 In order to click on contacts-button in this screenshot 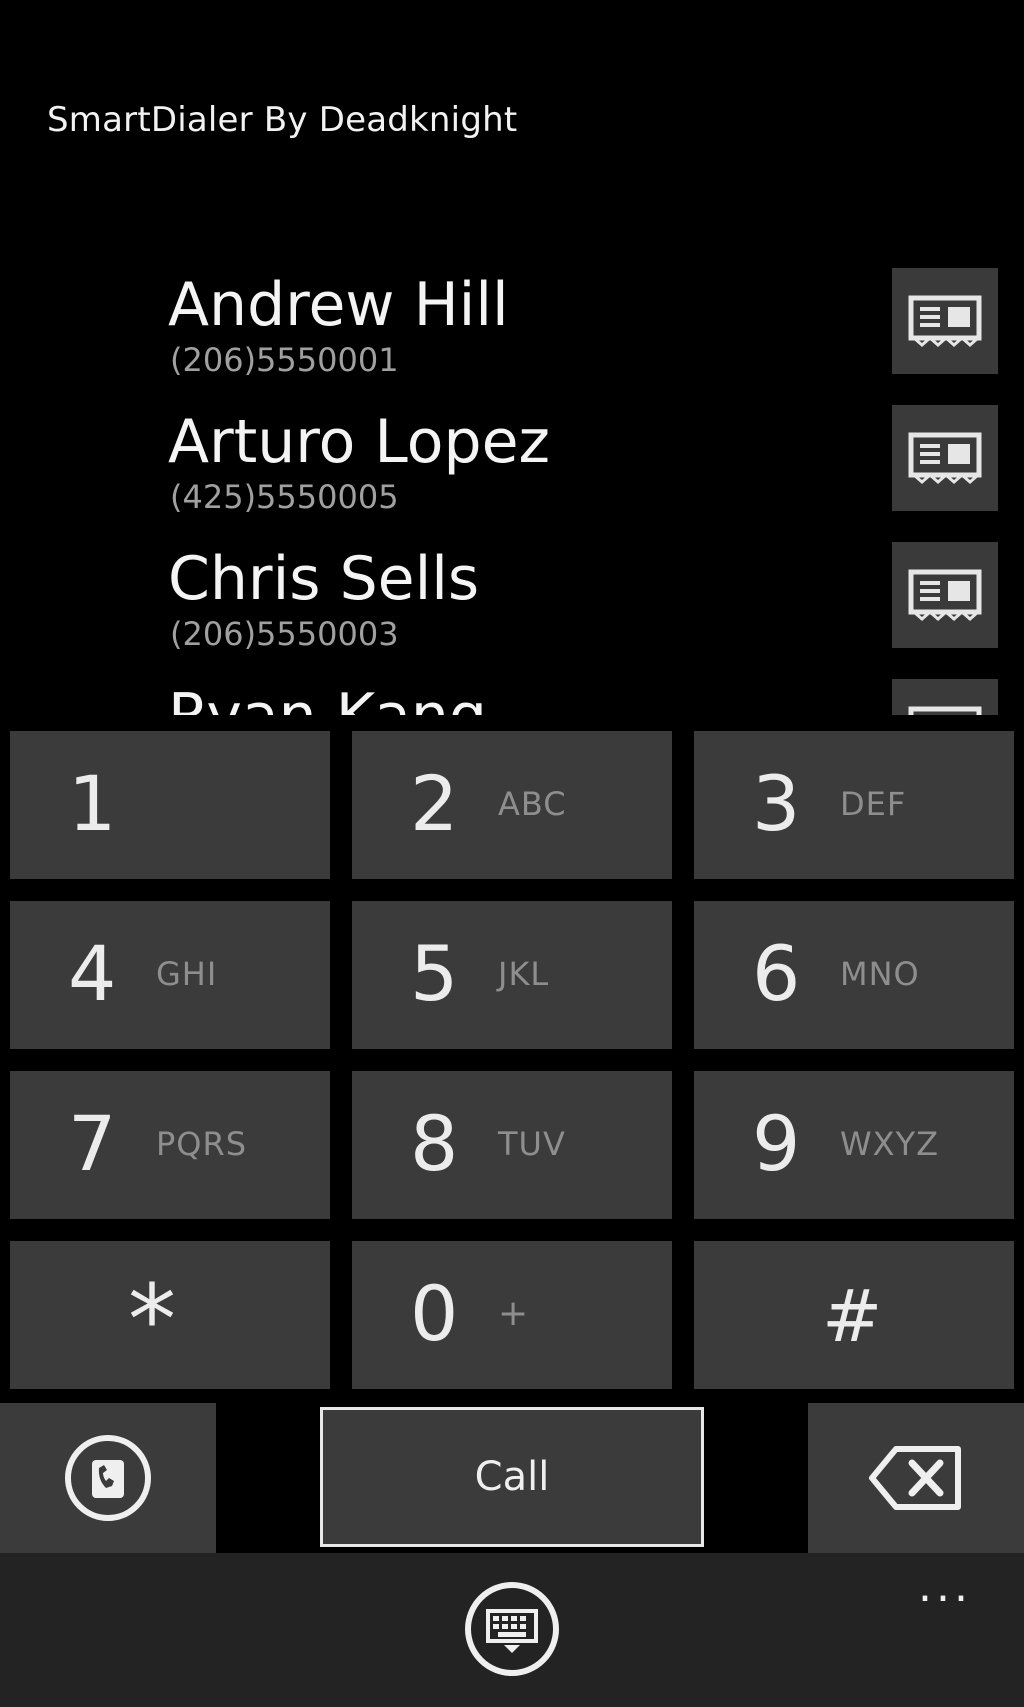, I will do `click(108, 1478)`.